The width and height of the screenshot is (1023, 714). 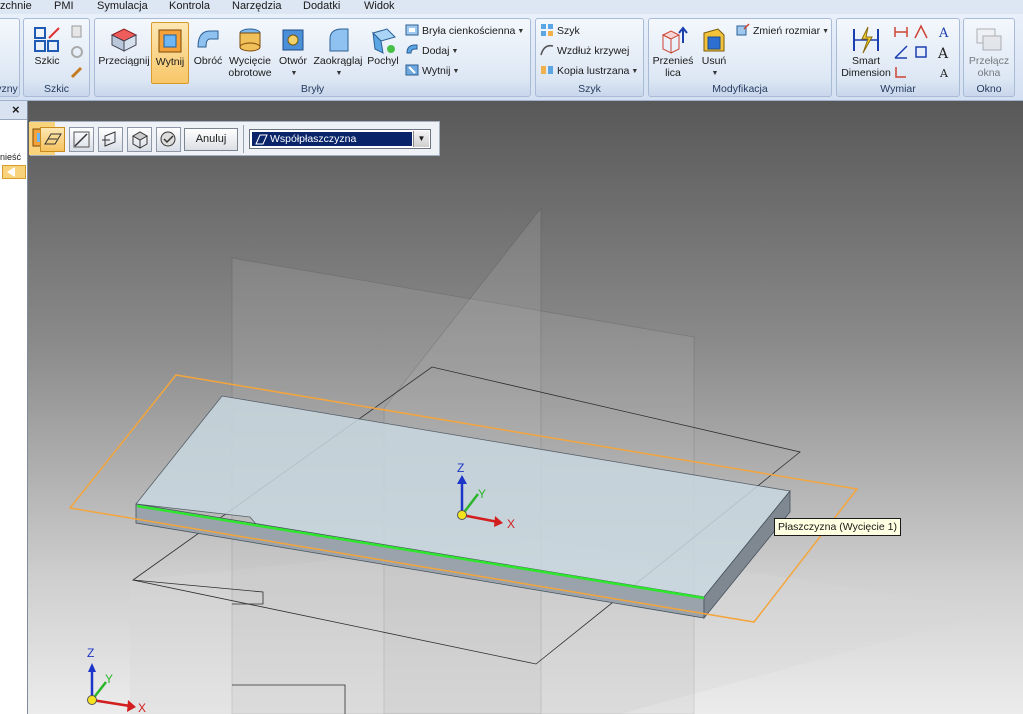 I want to click on step-draw-profile-button, so click(x=81, y=139).